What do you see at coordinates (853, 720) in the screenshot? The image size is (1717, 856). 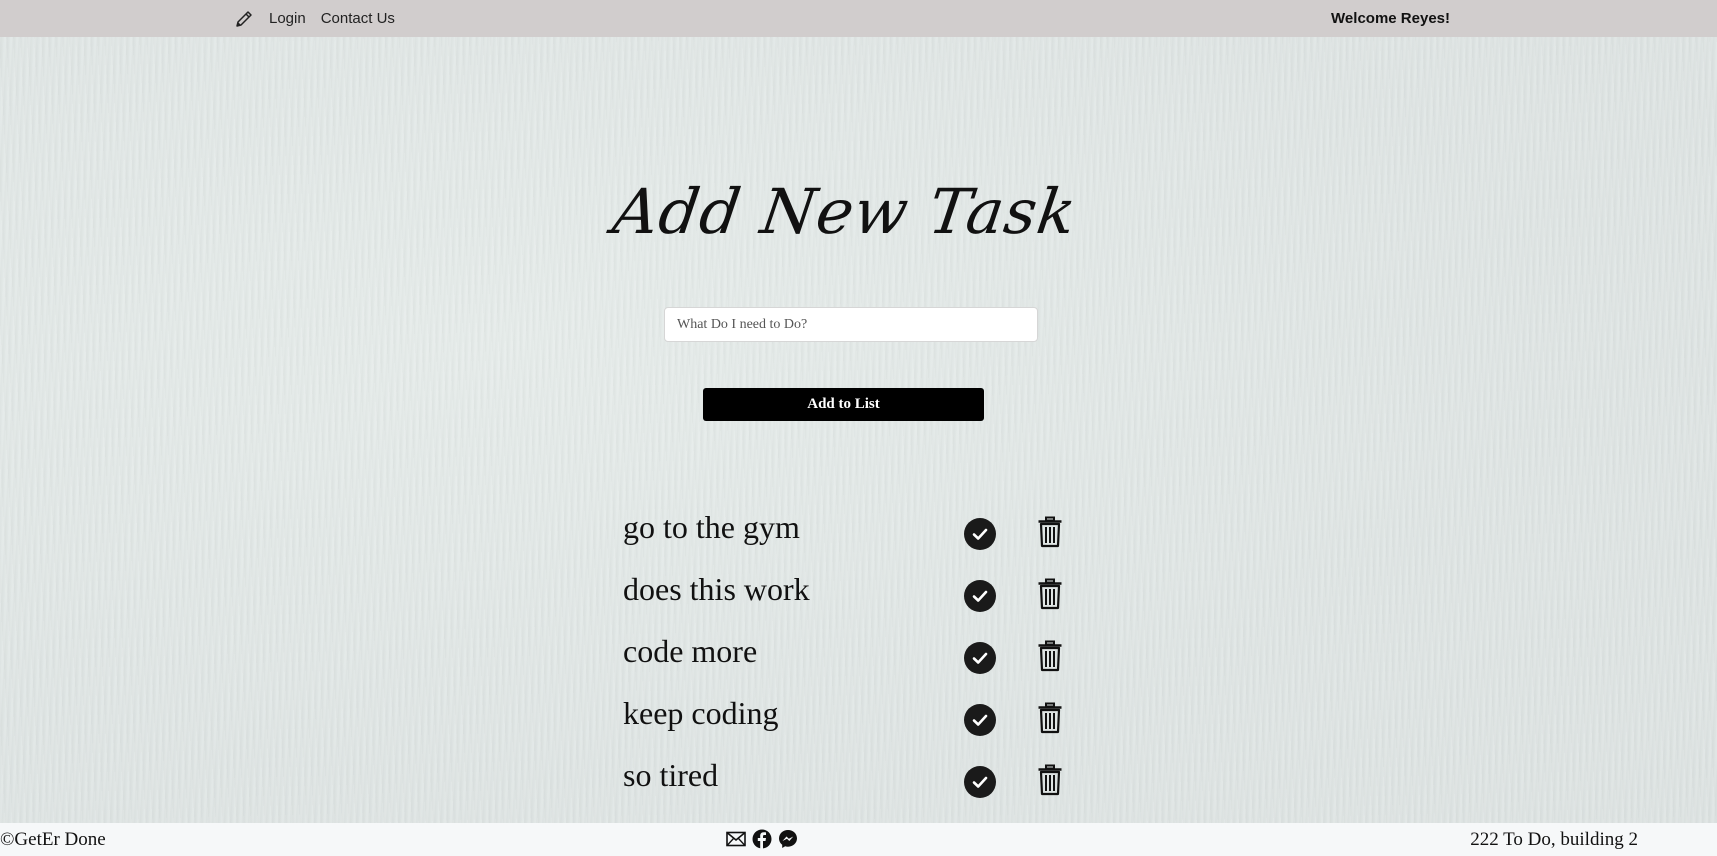 I see `task-row: keep coding` at bounding box center [853, 720].